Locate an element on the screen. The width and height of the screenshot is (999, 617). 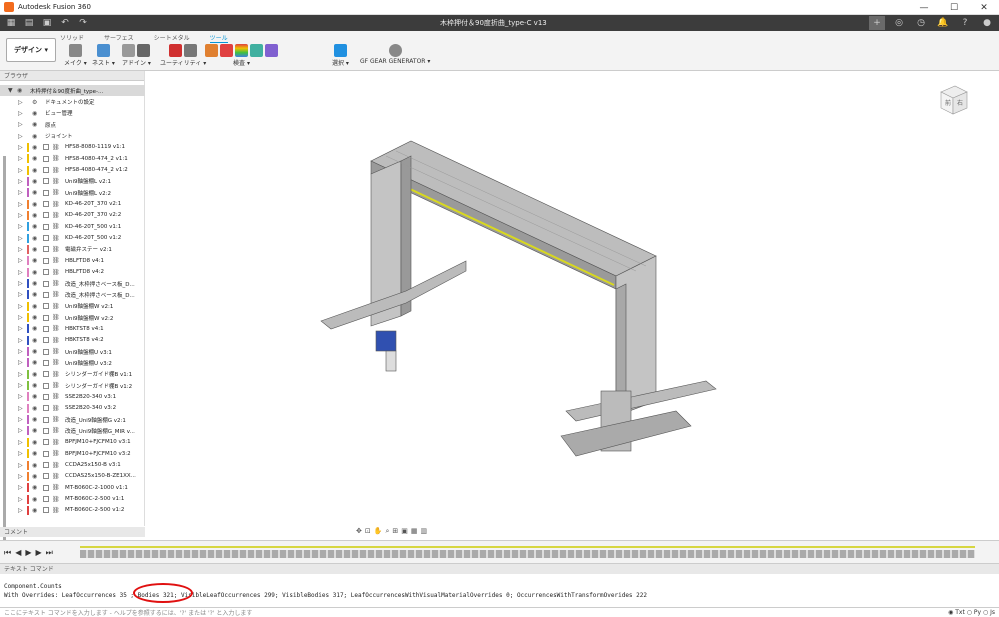
step-back-icon: ◀ is located at coordinates (18, 553).